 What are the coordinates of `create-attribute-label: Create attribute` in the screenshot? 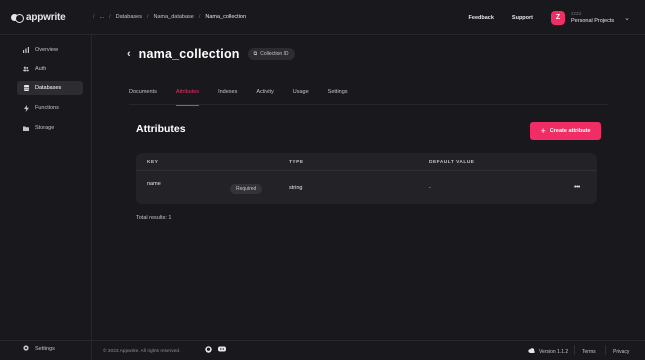 It's located at (570, 131).